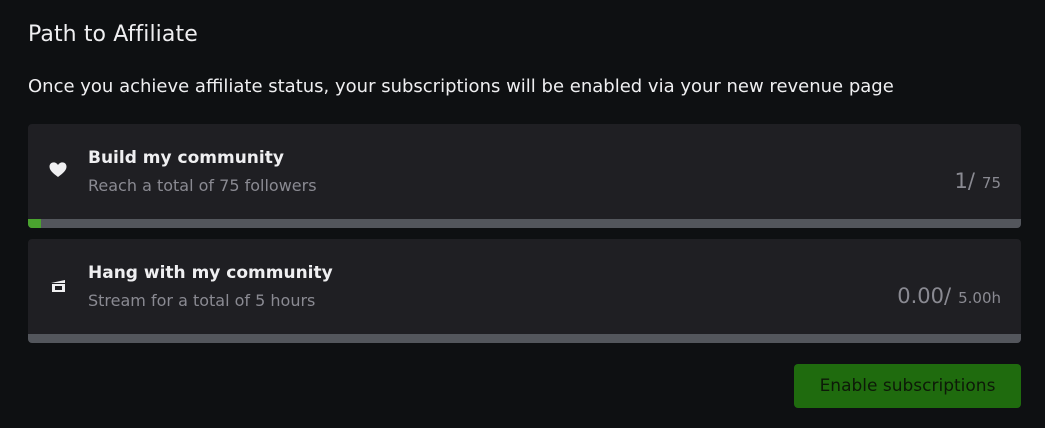  Describe the element at coordinates (186, 158) in the screenshot. I see `goal-title: Build my community` at that location.